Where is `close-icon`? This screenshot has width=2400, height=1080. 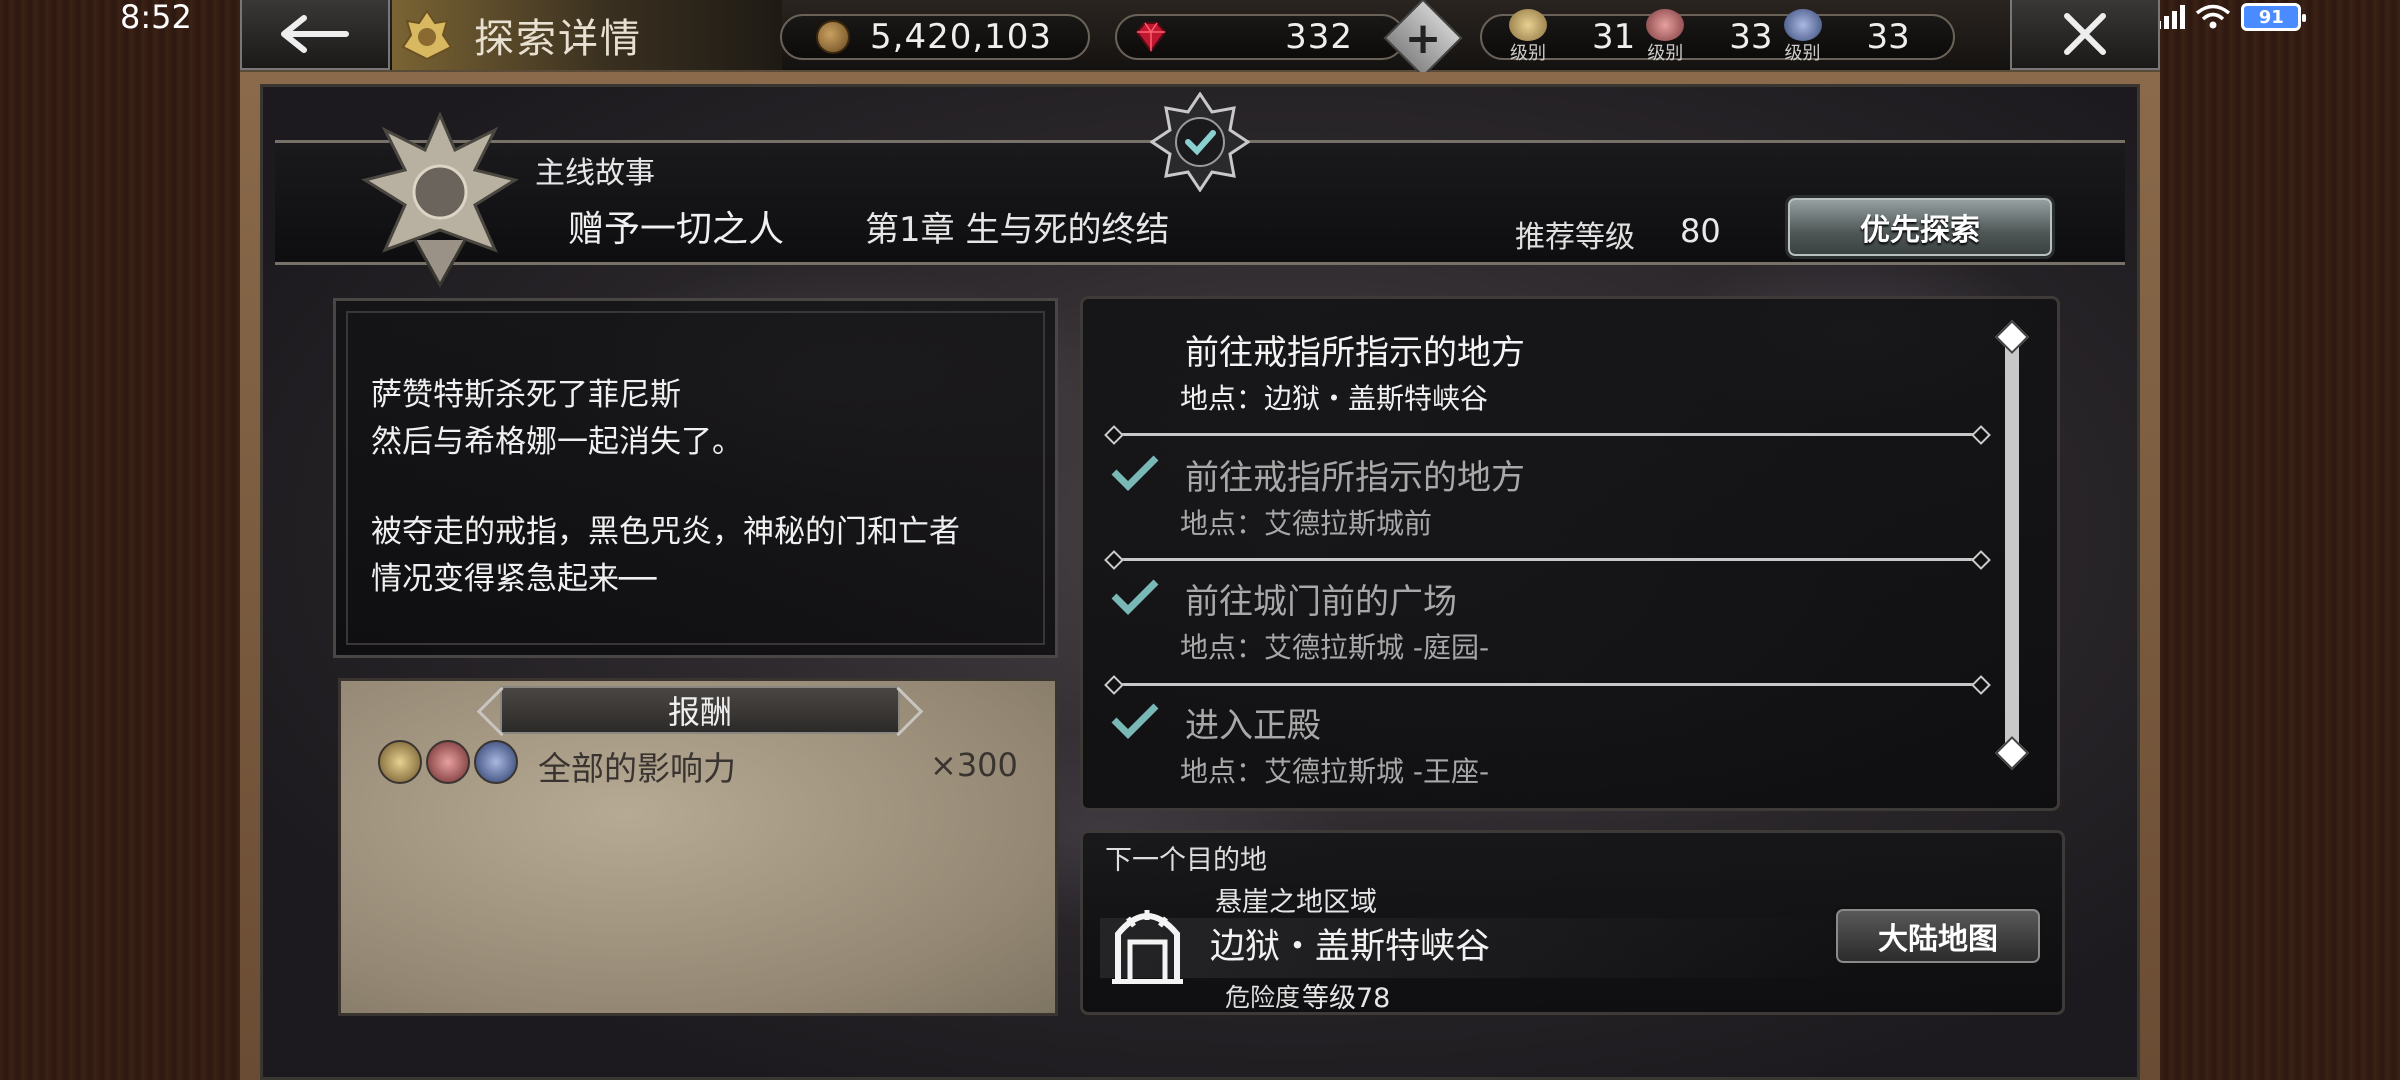 close-icon is located at coordinates (2085, 34).